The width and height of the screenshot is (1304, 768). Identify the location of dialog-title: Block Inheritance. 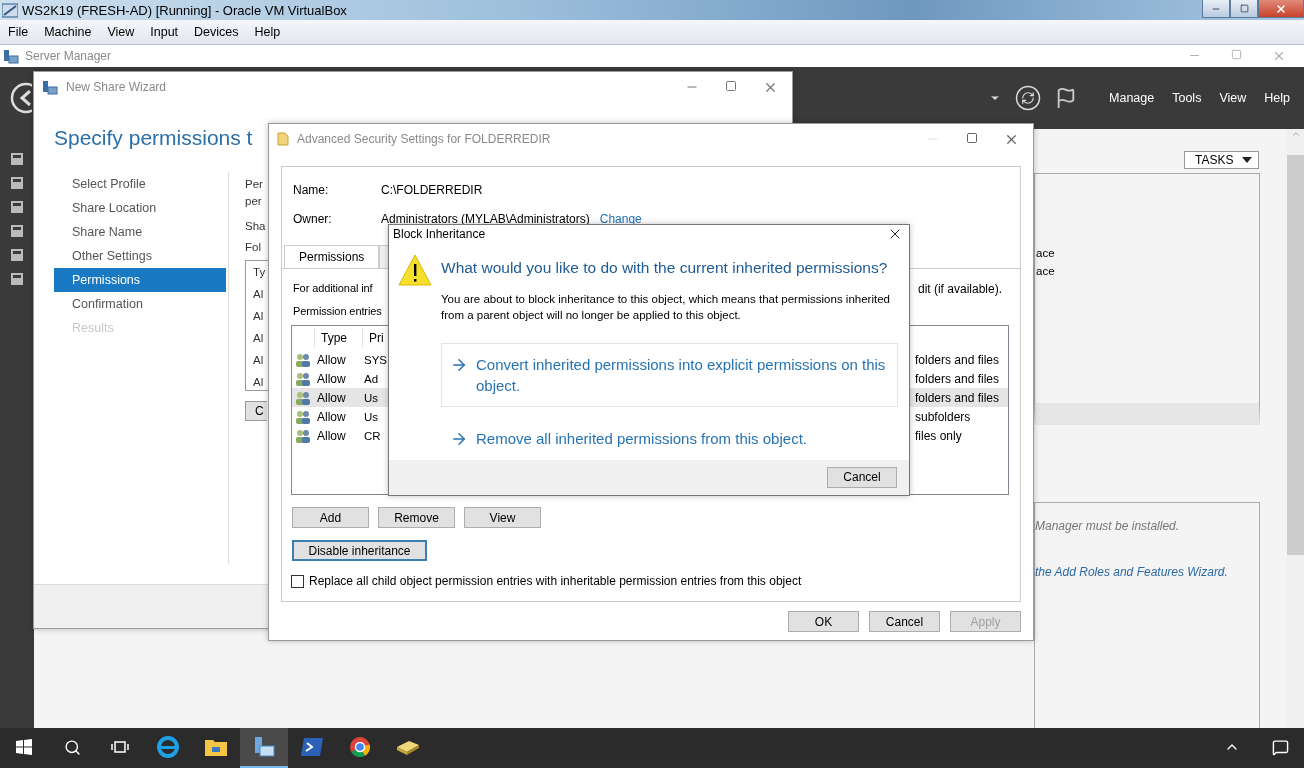
(439, 234).